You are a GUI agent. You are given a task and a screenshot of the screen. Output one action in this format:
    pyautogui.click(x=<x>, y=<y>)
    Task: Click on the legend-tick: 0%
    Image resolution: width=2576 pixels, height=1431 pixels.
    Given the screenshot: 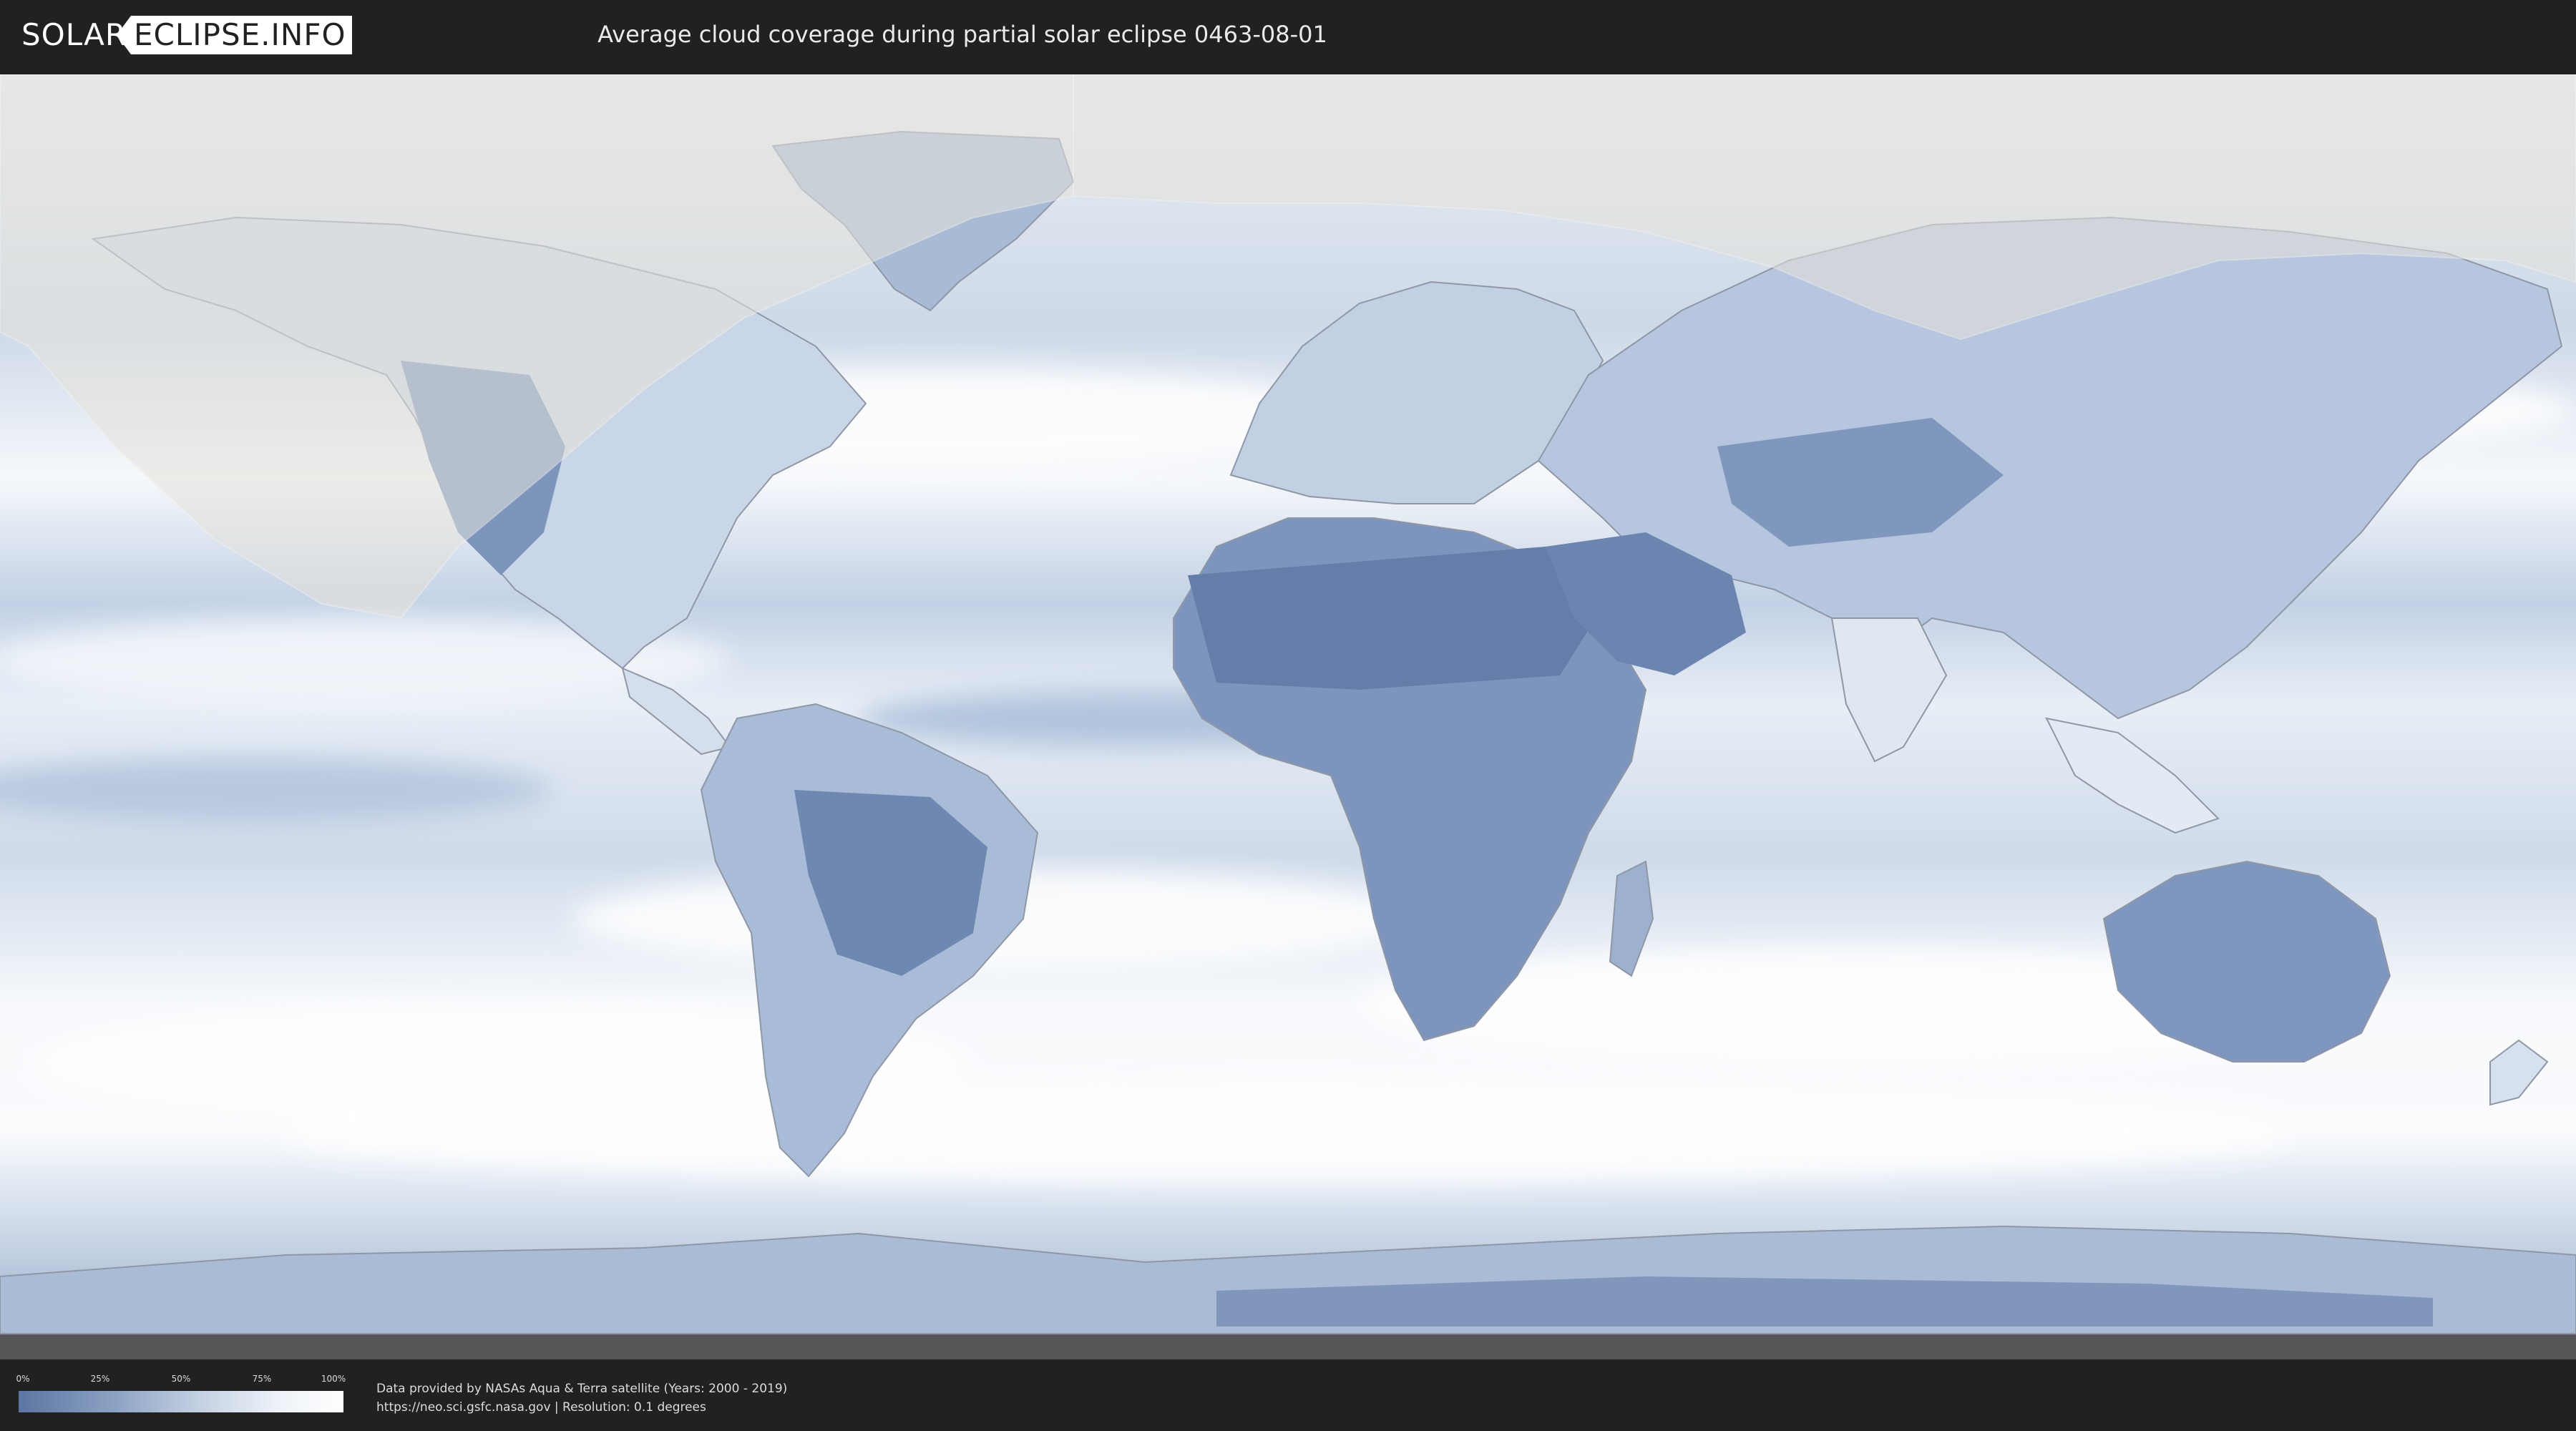 What is the action you would take?
    pyautogui.click(x=23, y=1379)
    